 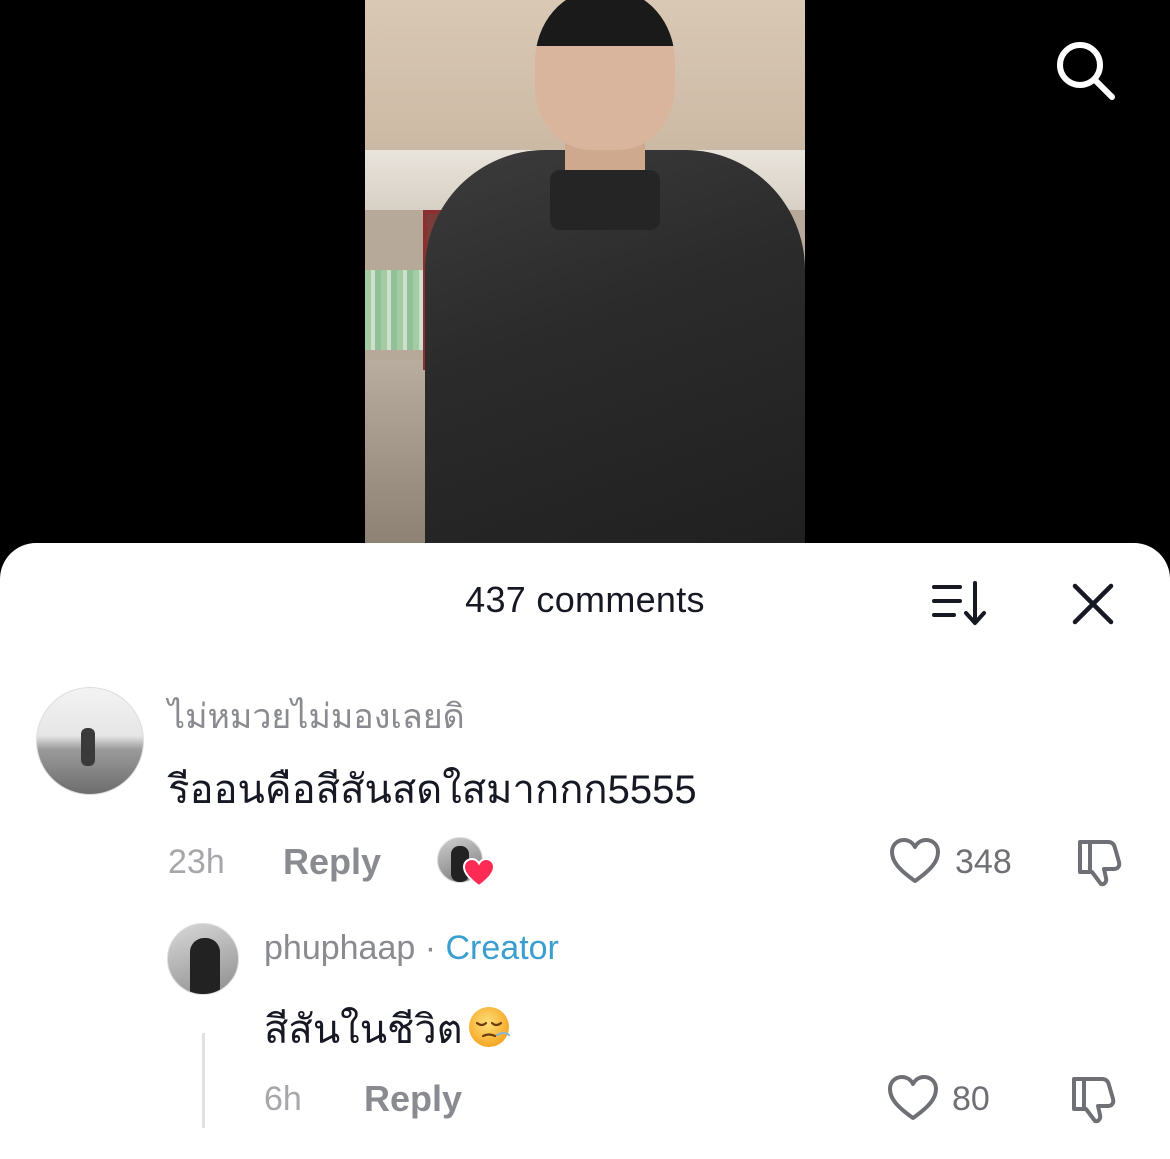 I want to click on creator-badge: Creator, so click(x=502, y=948).